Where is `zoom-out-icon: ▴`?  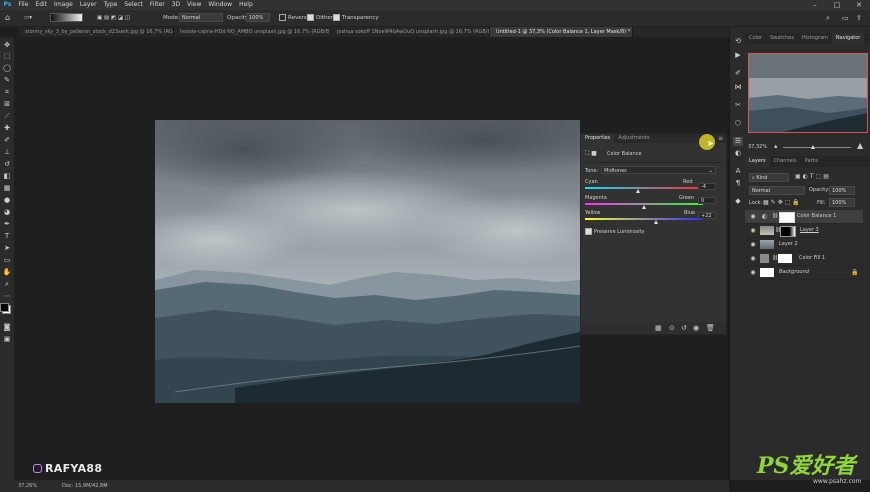
zoom-out-icon: ▴ is located at coordinates (776, 146).